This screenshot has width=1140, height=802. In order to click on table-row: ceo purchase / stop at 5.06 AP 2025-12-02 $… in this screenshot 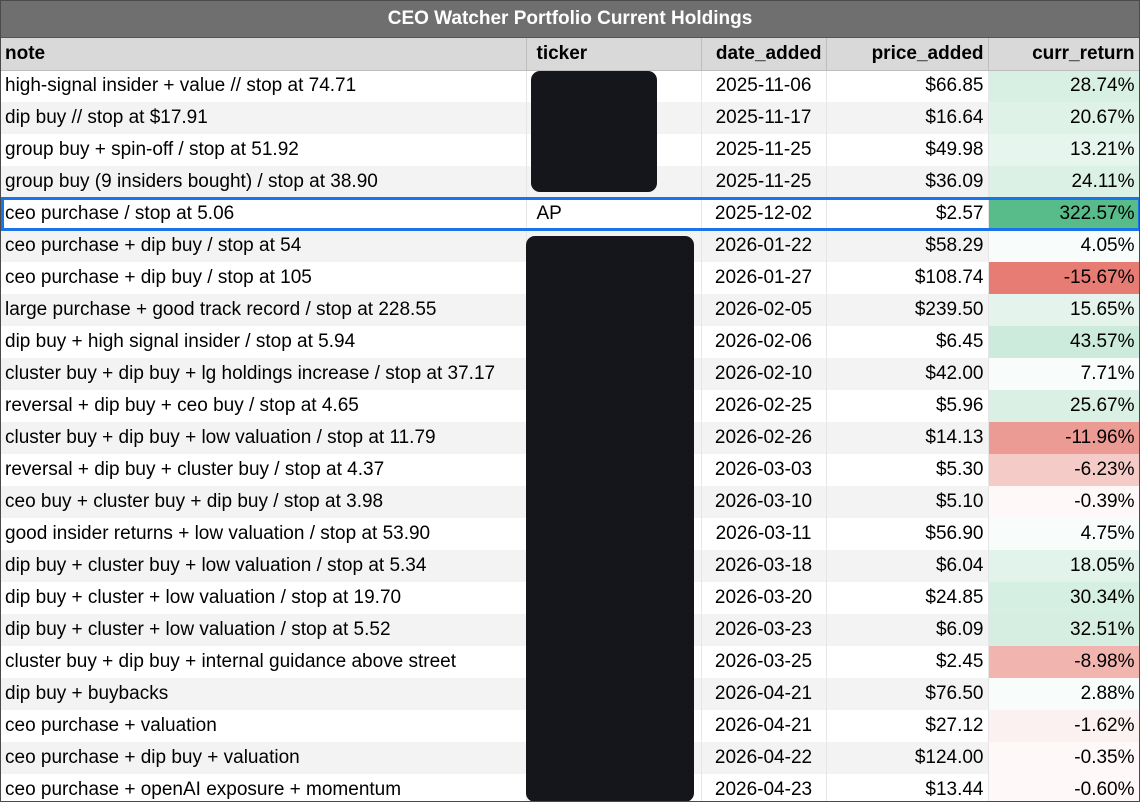, I will do `click(570, 214)`.